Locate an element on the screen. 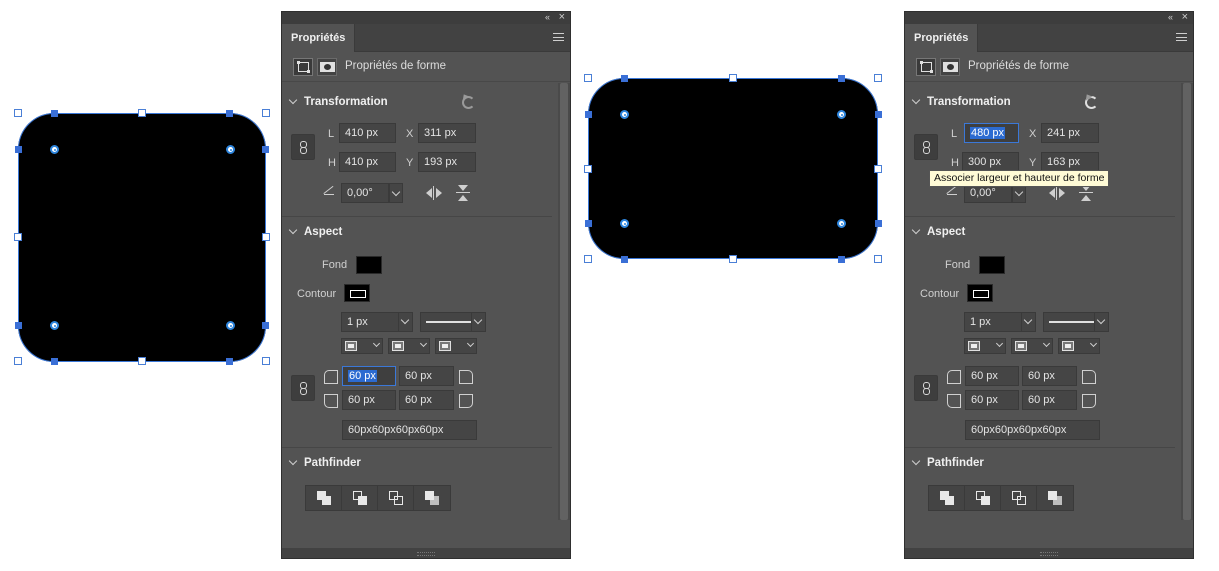  stroke-width-dropdown: 1 px is located at coordinates (377, 322).